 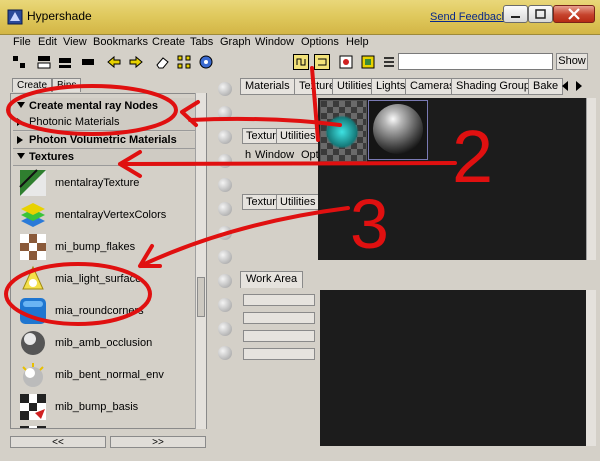 I want to click on menu-edit: Edit, so click(x=47, y=42).